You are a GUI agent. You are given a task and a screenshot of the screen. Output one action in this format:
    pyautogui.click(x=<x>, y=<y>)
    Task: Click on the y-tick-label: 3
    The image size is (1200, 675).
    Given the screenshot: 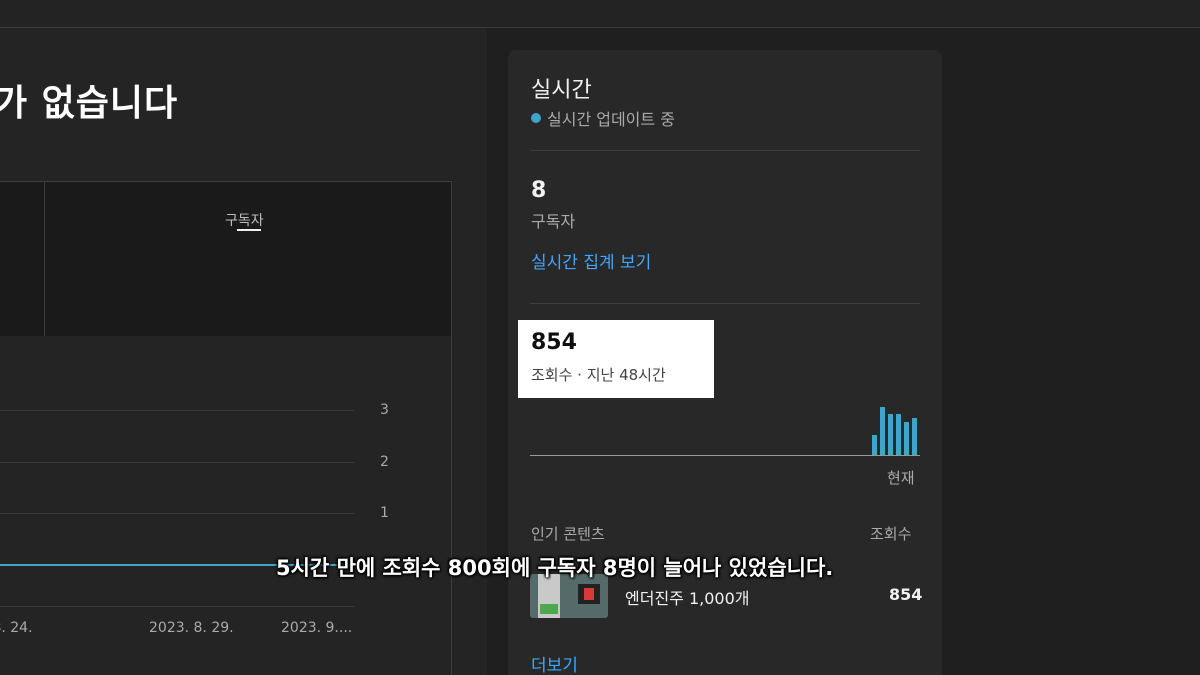 What is the action you would take?
    pyautogui.click(x=384, y=410)
    